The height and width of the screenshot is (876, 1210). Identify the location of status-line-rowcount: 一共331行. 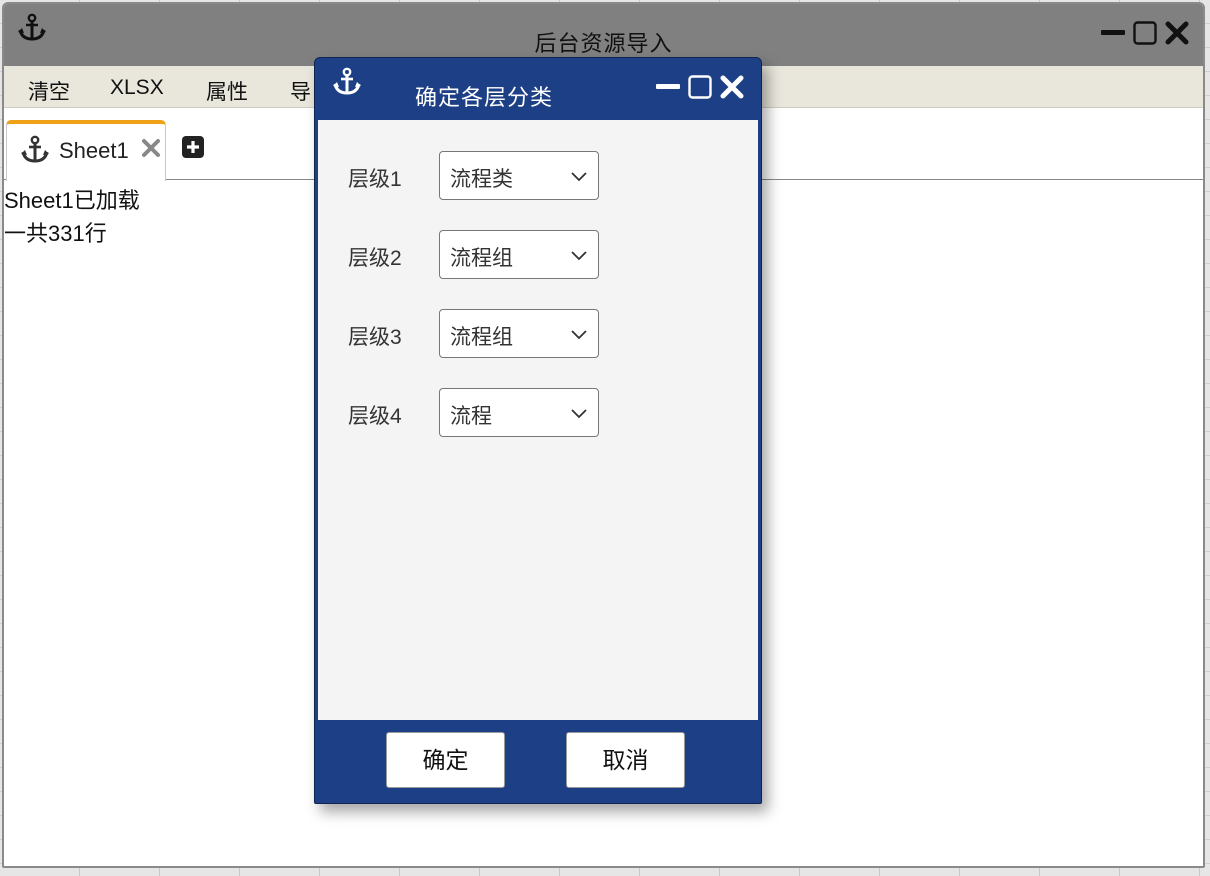
(55, 233).